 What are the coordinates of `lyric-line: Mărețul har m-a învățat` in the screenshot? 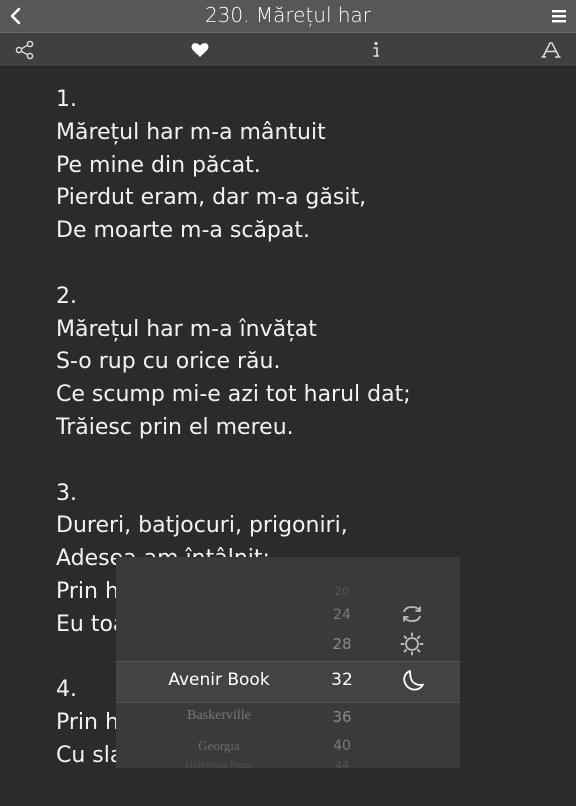 It's located at (186, 329).